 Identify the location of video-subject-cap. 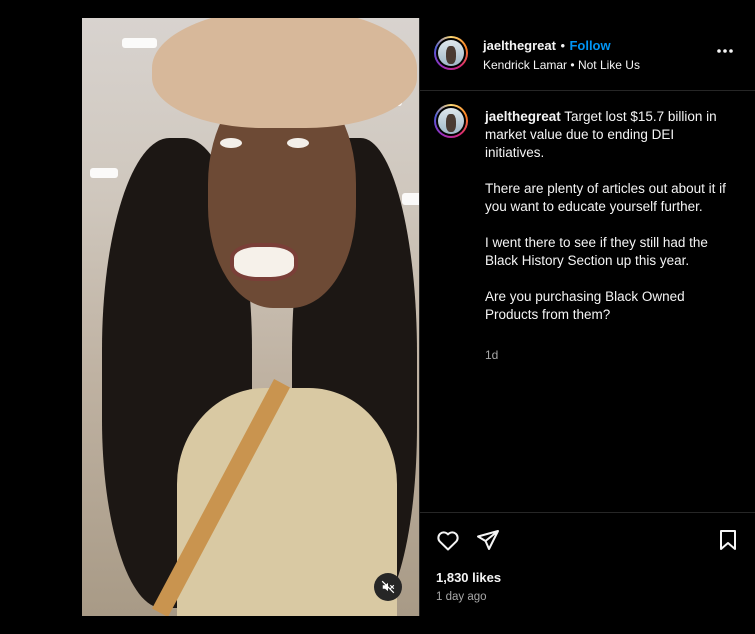
(284, 73).